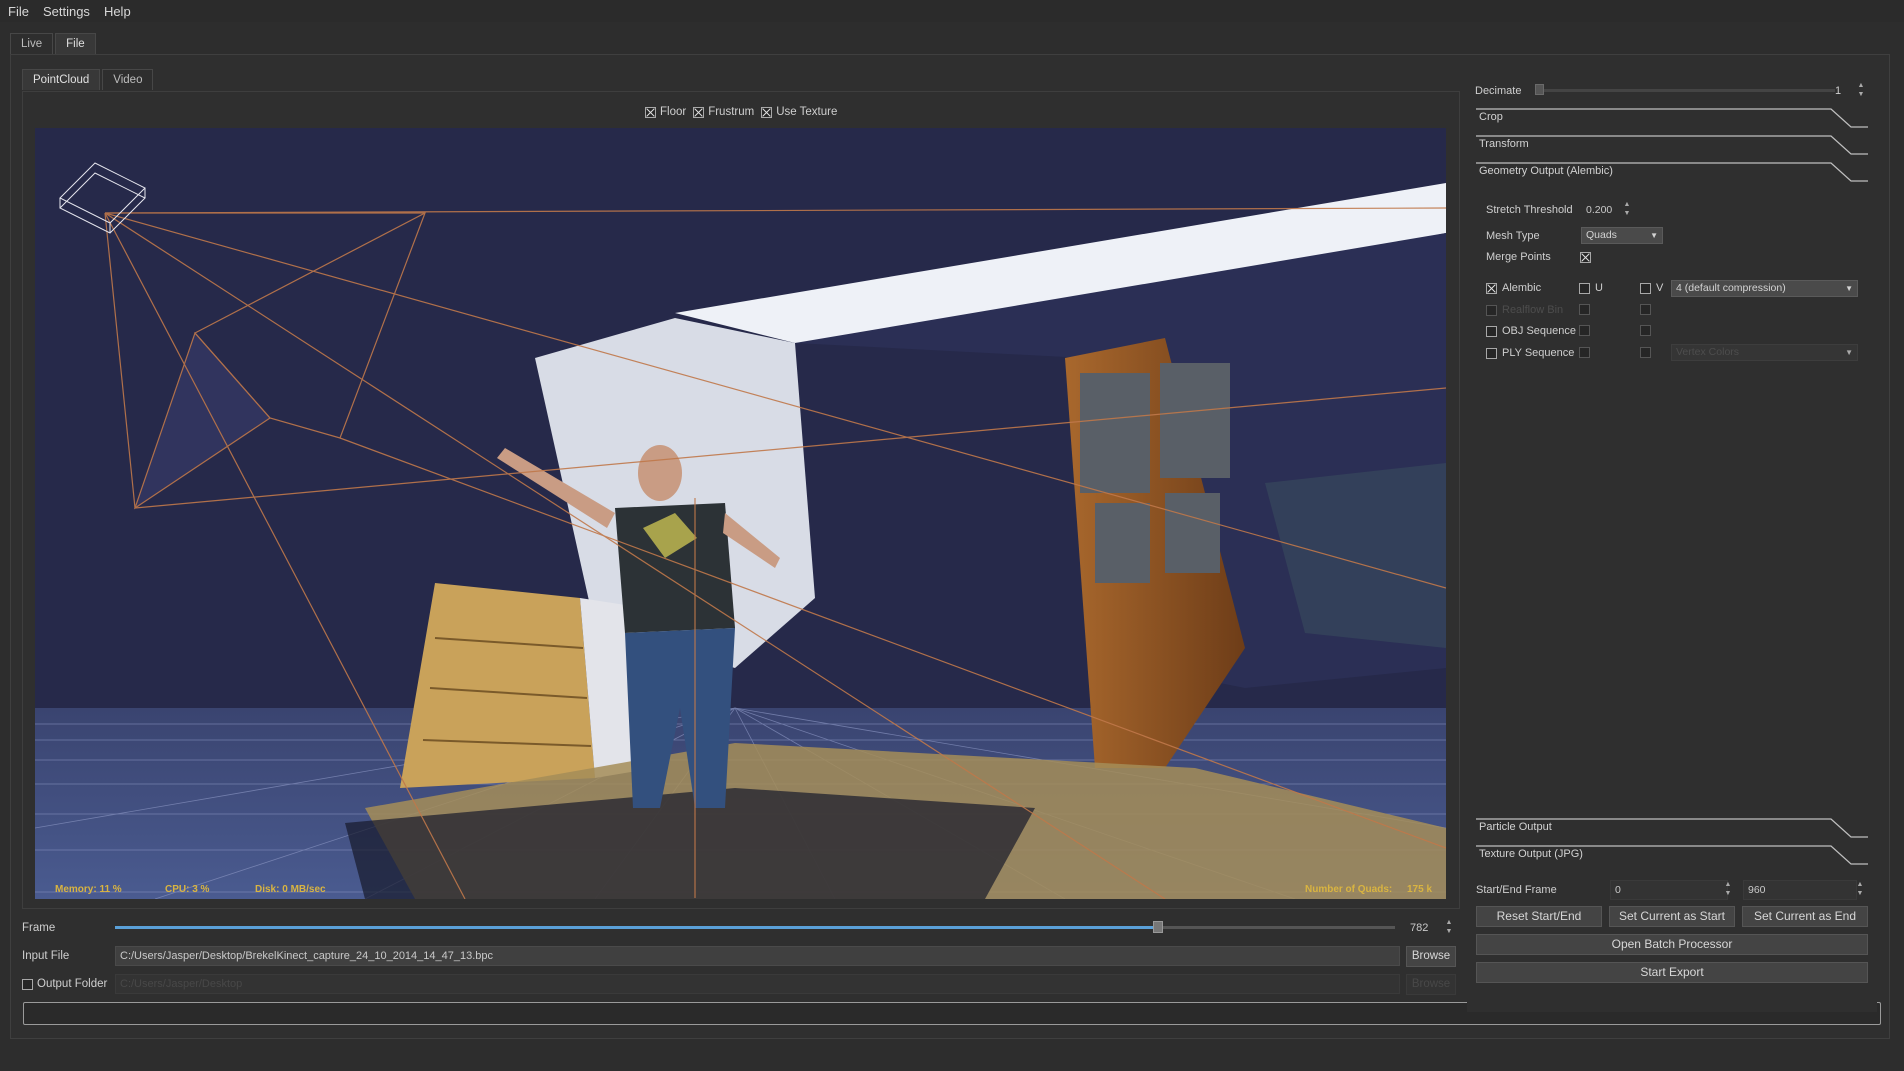 The height and width of the screenshot is (1071, 1904). What do you see at coordinates (1645, 352) in the screenshot?
I see `ply-v-checkbox` at bounding box center [1645, 352].